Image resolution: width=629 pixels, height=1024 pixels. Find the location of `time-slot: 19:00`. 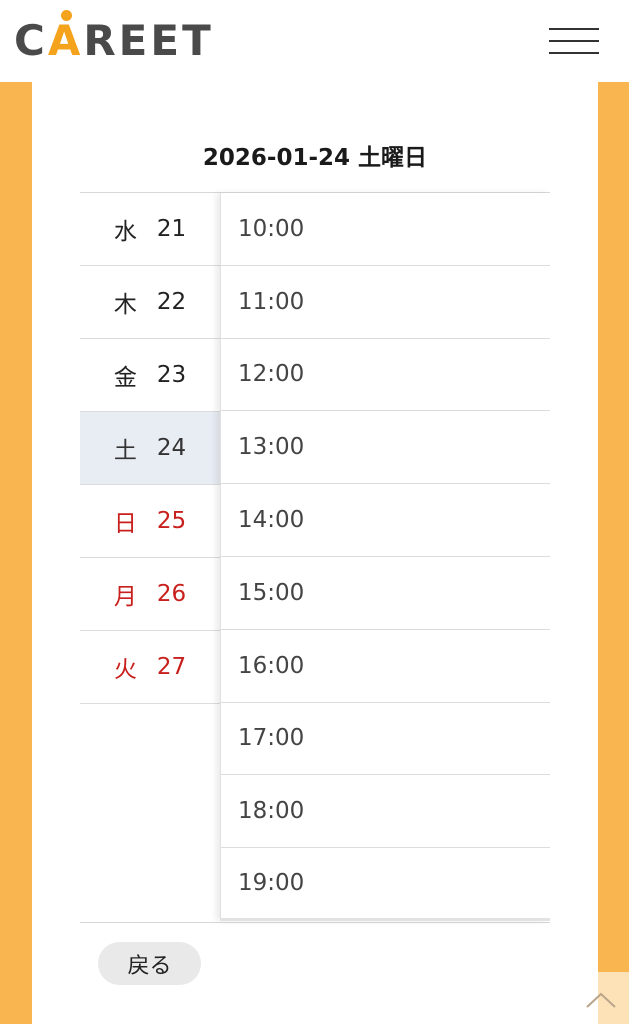

time-slot: 19:00 is located at coordinates (385, 884).